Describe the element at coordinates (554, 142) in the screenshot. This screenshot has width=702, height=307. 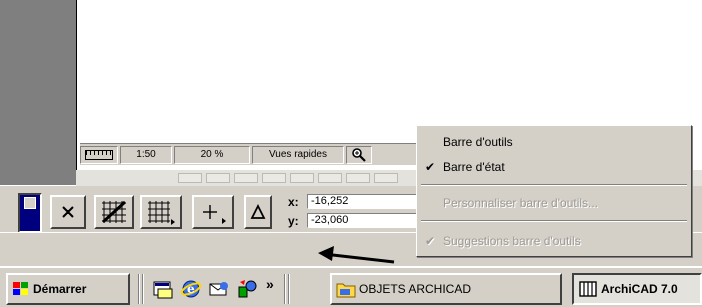
I see `menu-item-toolbar: Barre d'outils` at that location.